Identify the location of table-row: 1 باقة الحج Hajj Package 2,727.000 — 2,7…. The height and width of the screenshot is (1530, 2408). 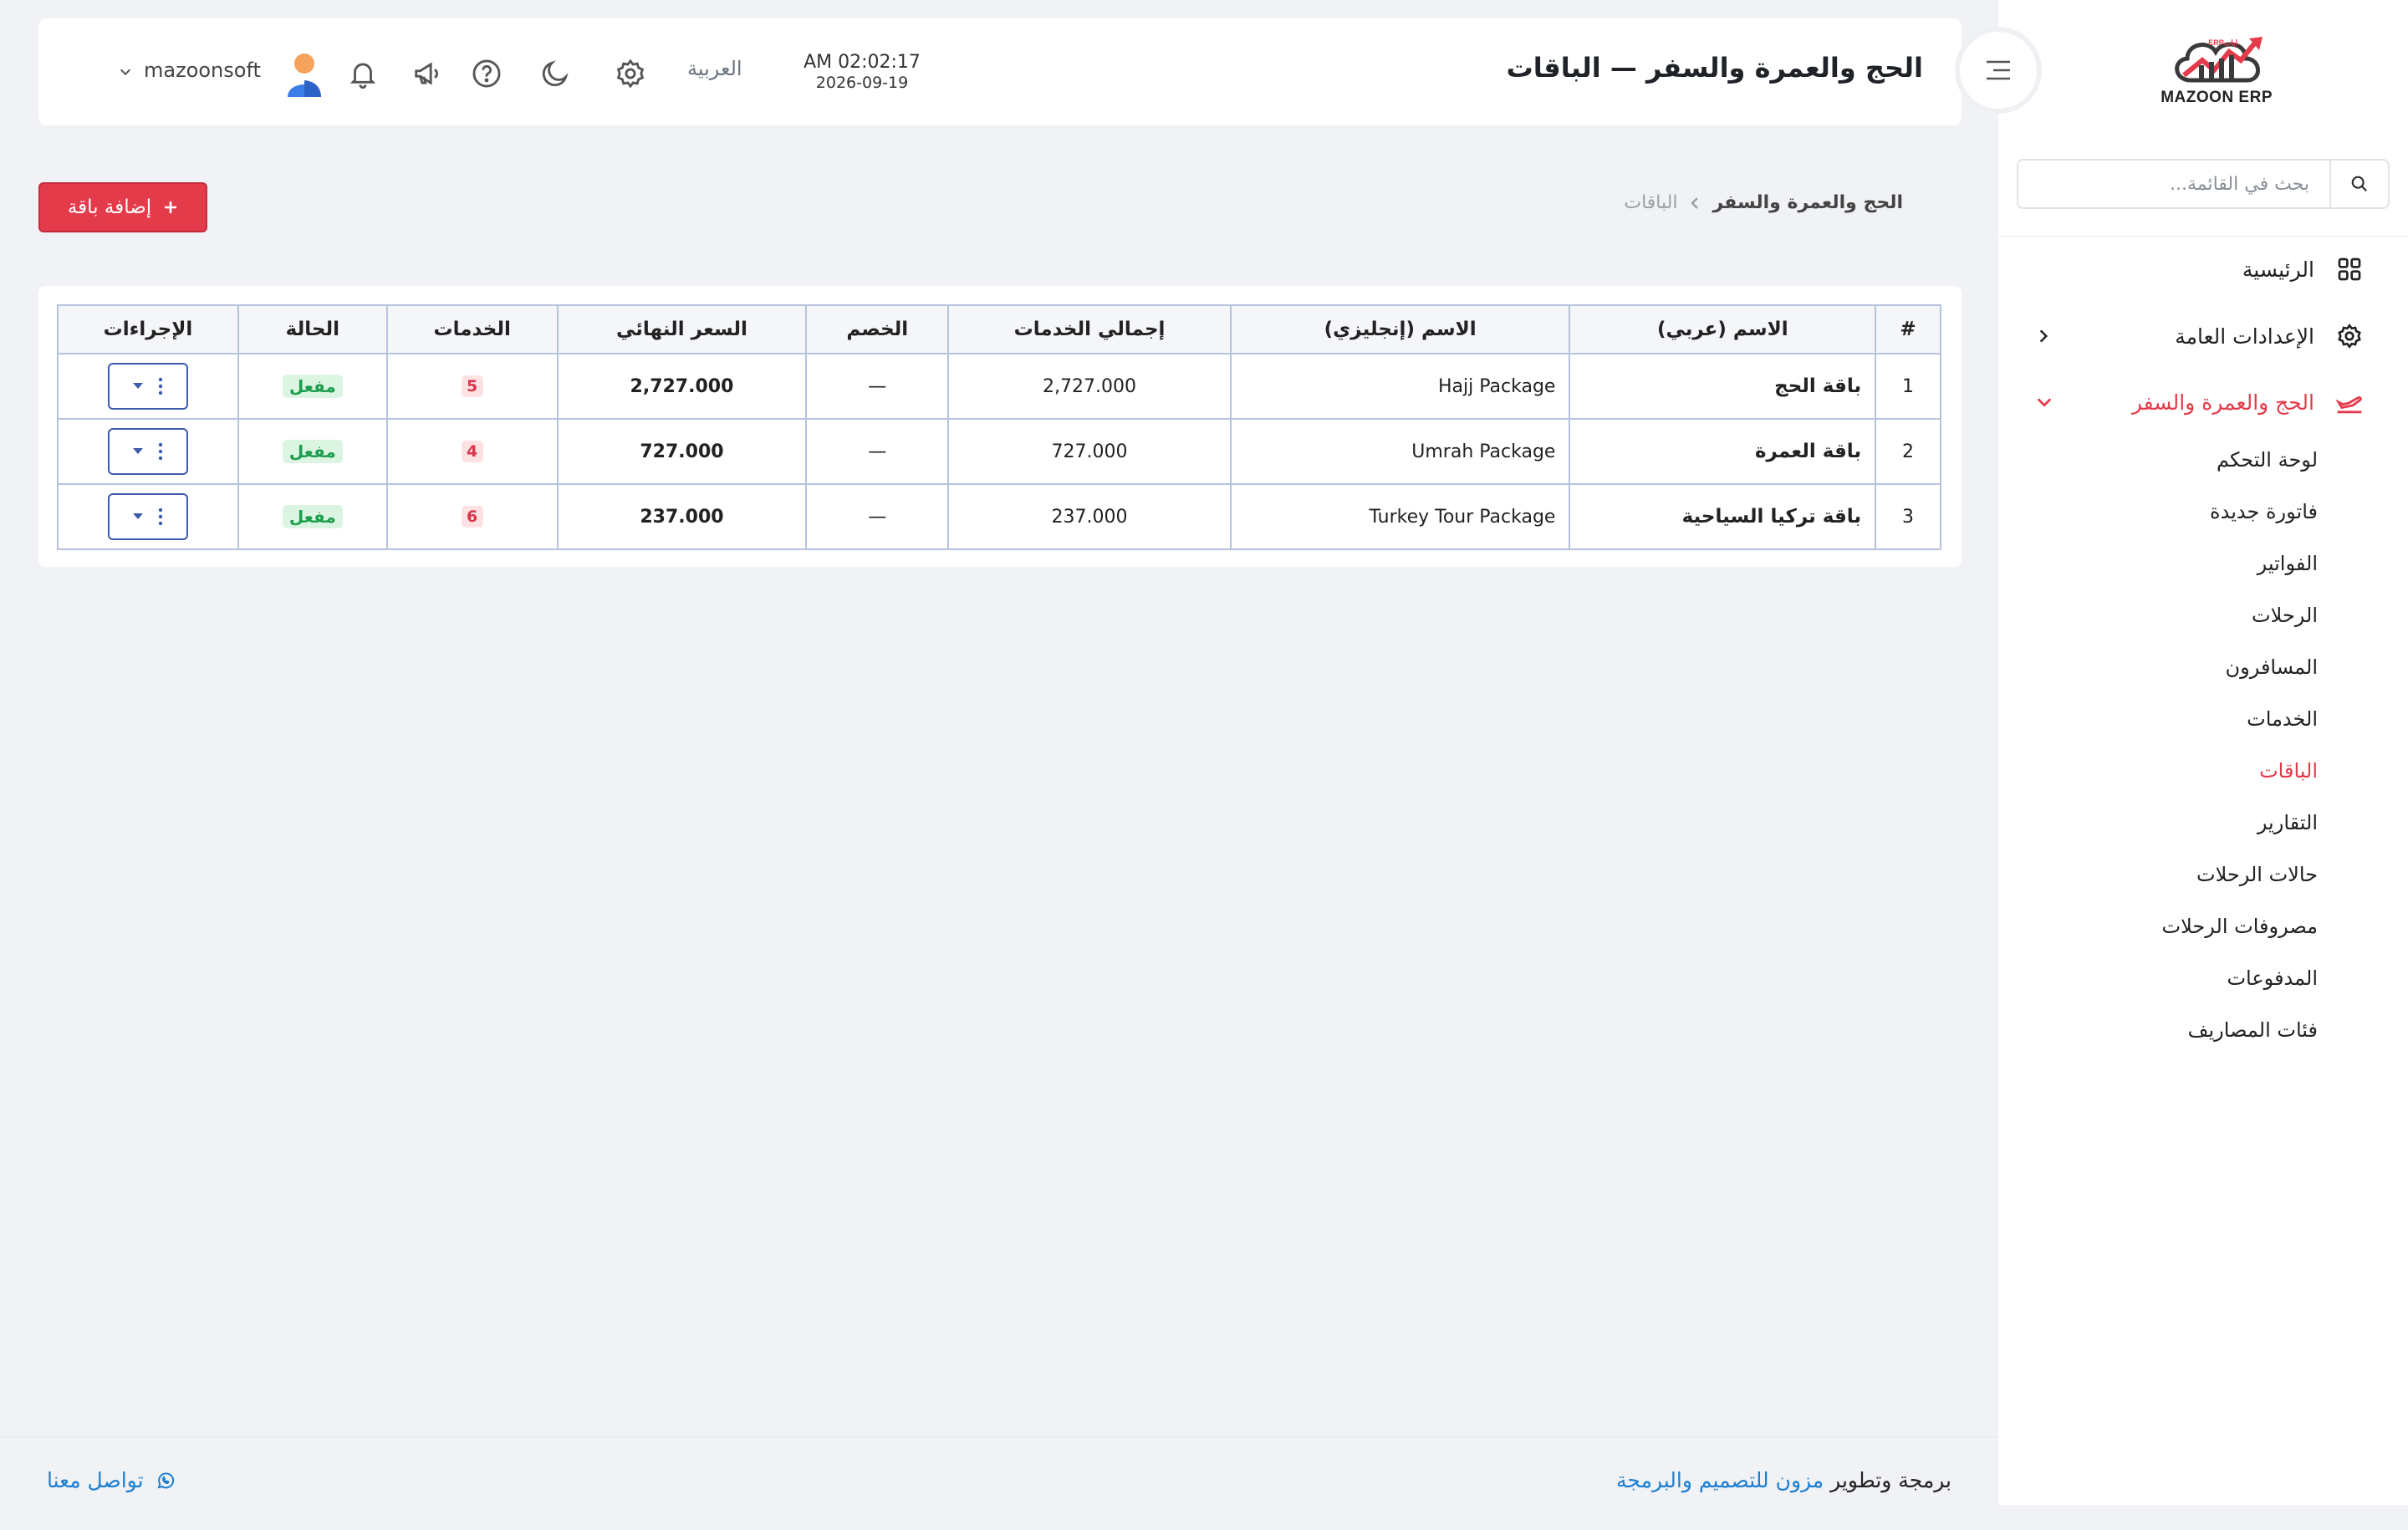
(999, 386).